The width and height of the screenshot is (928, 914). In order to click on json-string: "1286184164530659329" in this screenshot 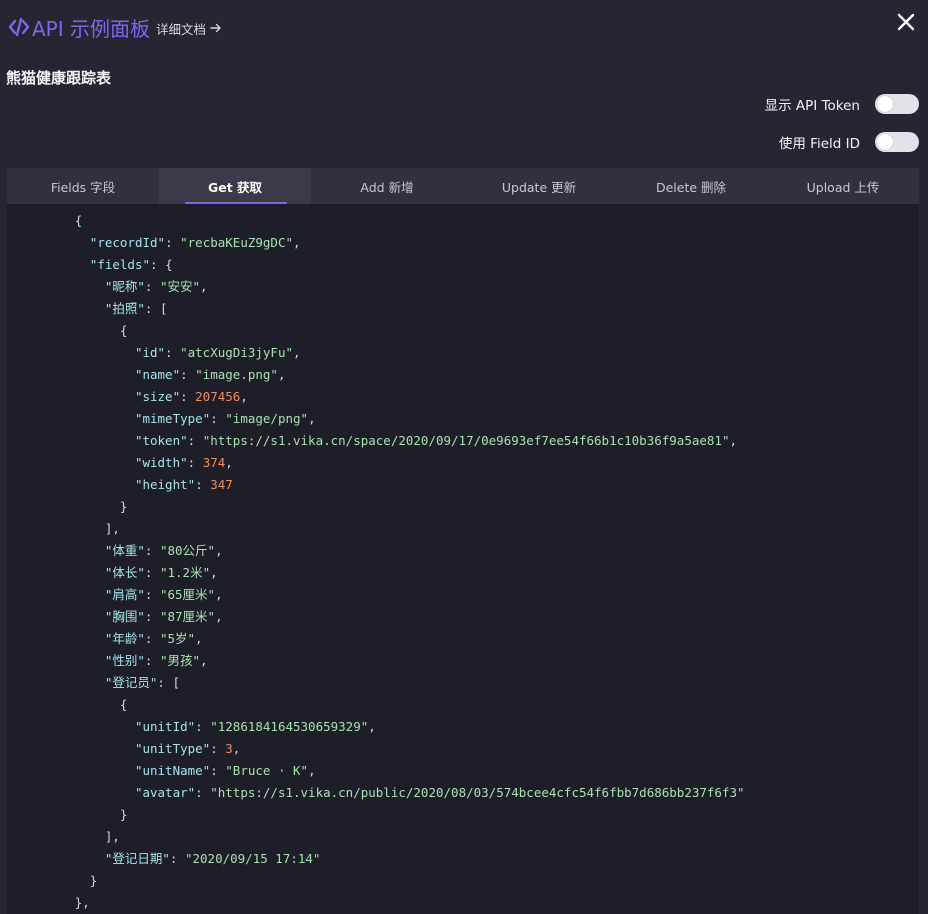, I will do `click(289, 726)`.